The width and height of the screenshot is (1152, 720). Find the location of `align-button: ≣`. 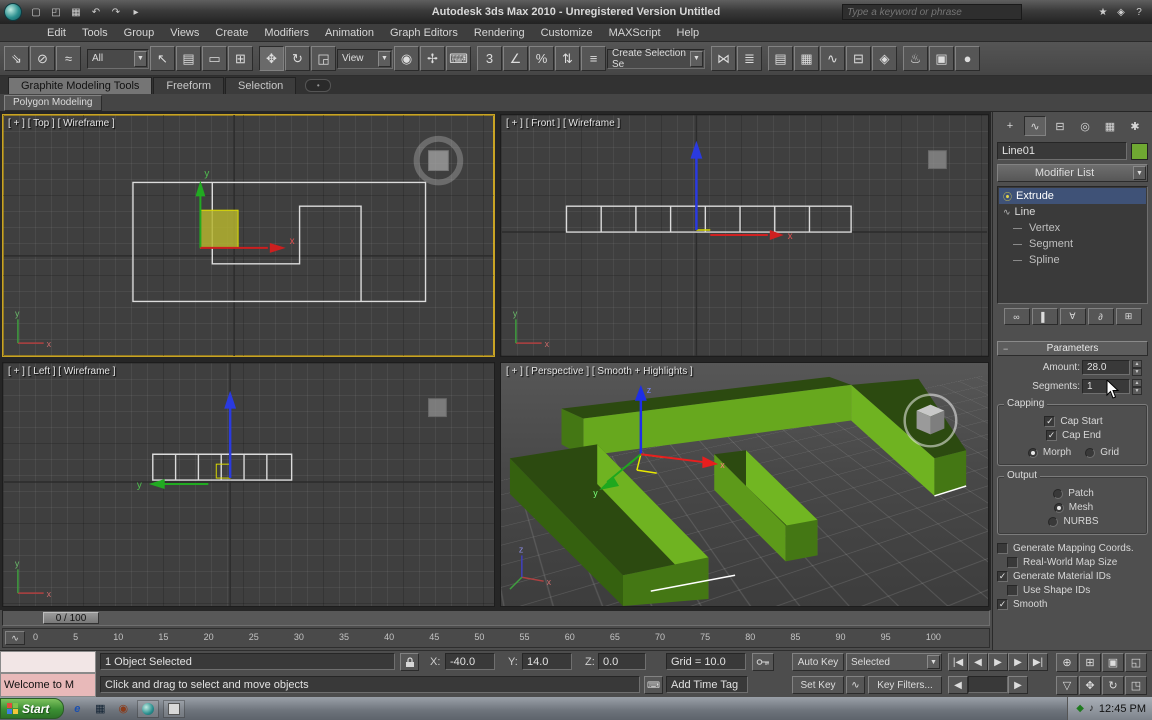

align-button: ≣ is located at coordinates (749, 58).